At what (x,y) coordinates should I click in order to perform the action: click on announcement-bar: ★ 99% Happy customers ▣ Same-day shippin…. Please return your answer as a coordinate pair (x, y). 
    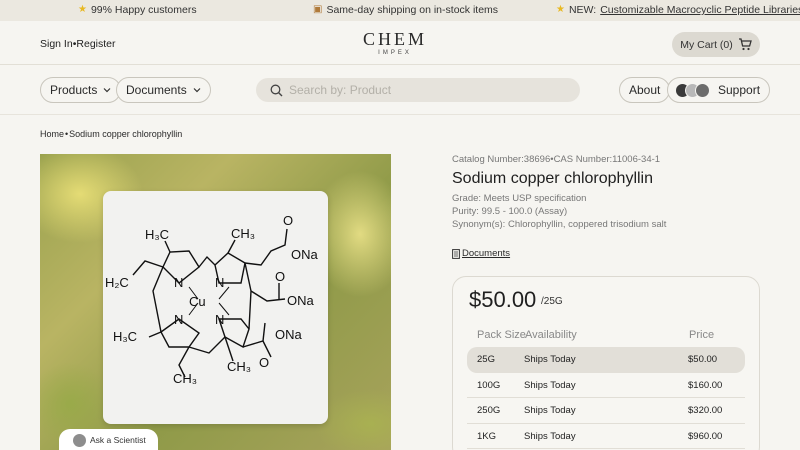
    Looking at the image, I should click on (400, 10).